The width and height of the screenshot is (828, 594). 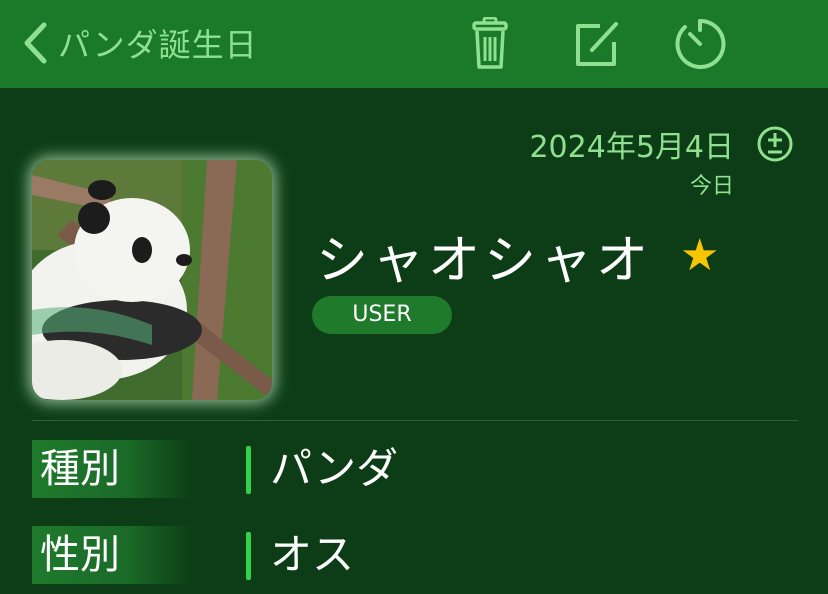 I want to click on timer-icon, so click(x=700, y=43).